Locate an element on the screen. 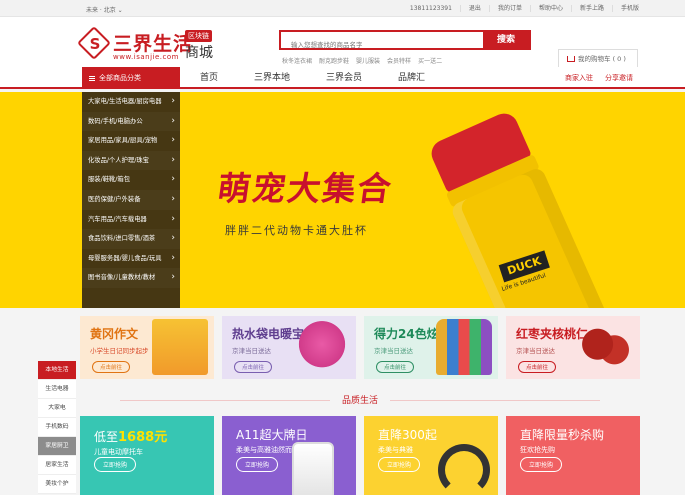  all-categories-button: 全部商品分类 is located at coordinates (131, 78).